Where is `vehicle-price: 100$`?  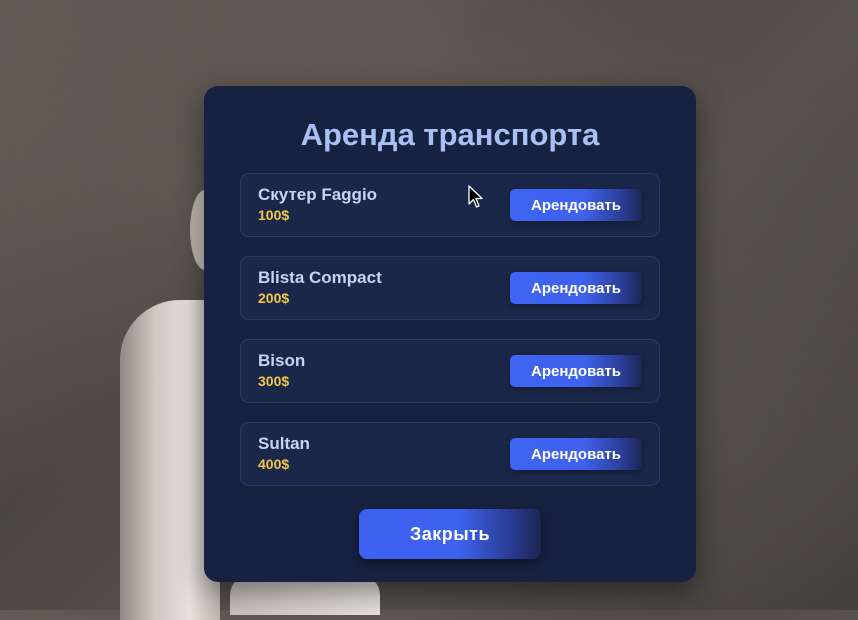
vehicle-price: 100$ is located at coordinates (274, 215).